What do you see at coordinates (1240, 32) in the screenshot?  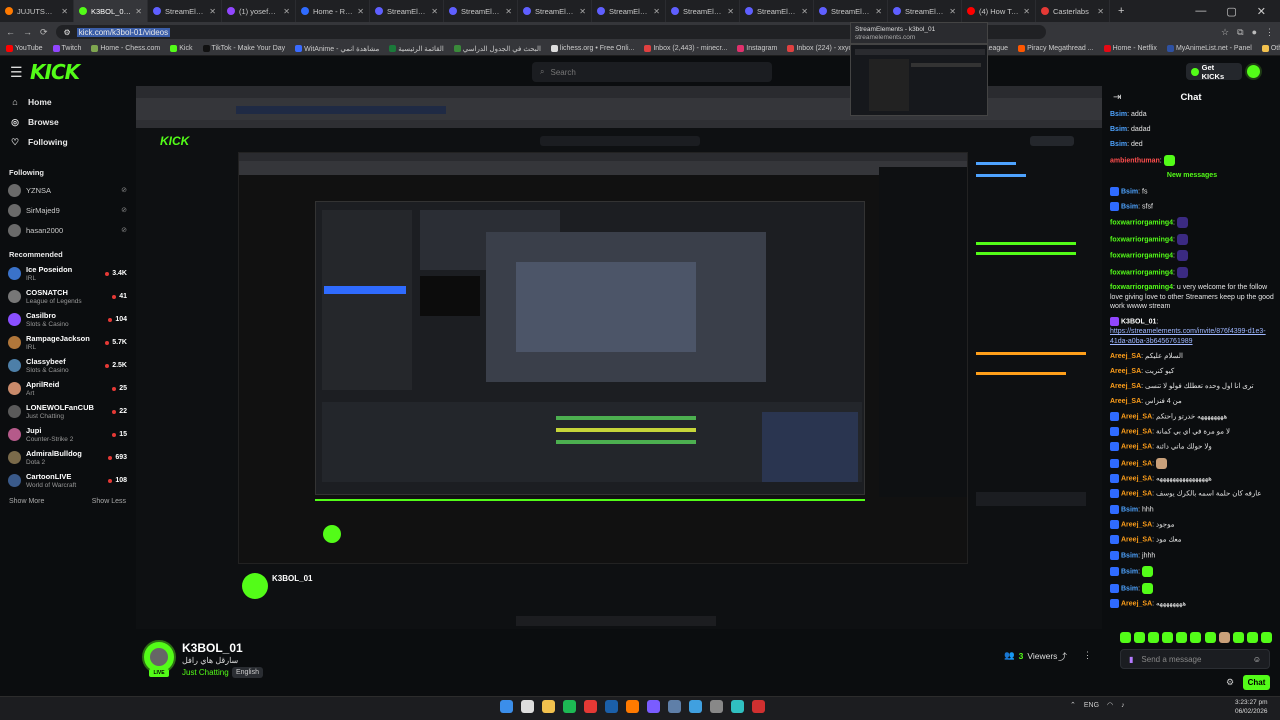 I see `extensions-icon: ⧉` at bounding box center [1240, 32].